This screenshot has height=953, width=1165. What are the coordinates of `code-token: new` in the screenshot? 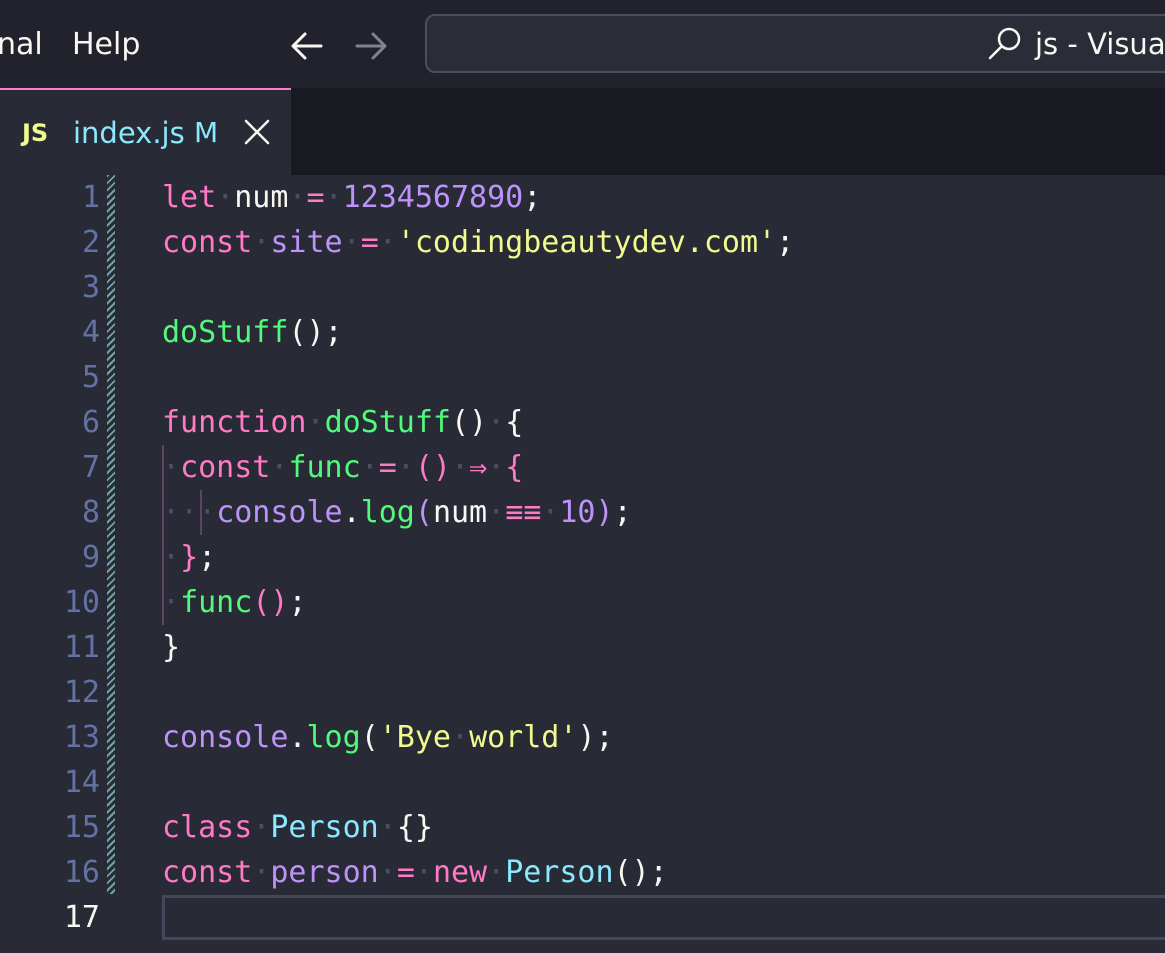 It's located at (460, 872).